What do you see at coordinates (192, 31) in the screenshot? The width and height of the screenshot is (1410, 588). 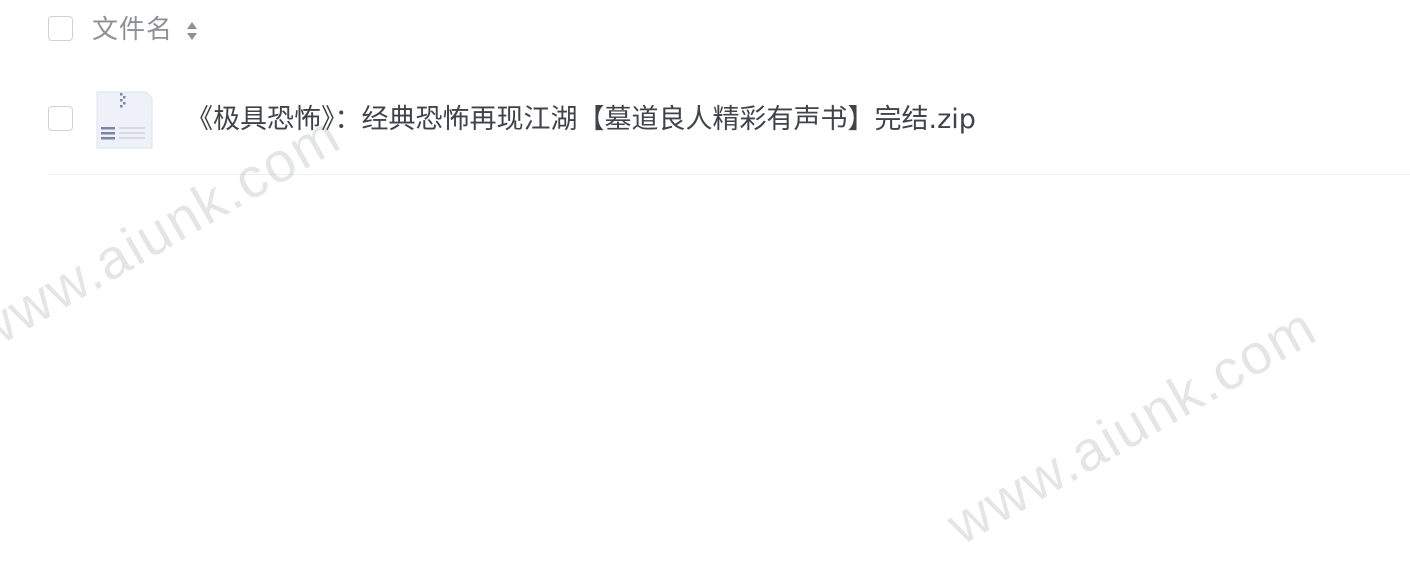 I see `sort-toggle-icon` at bounding box center [192, 31].